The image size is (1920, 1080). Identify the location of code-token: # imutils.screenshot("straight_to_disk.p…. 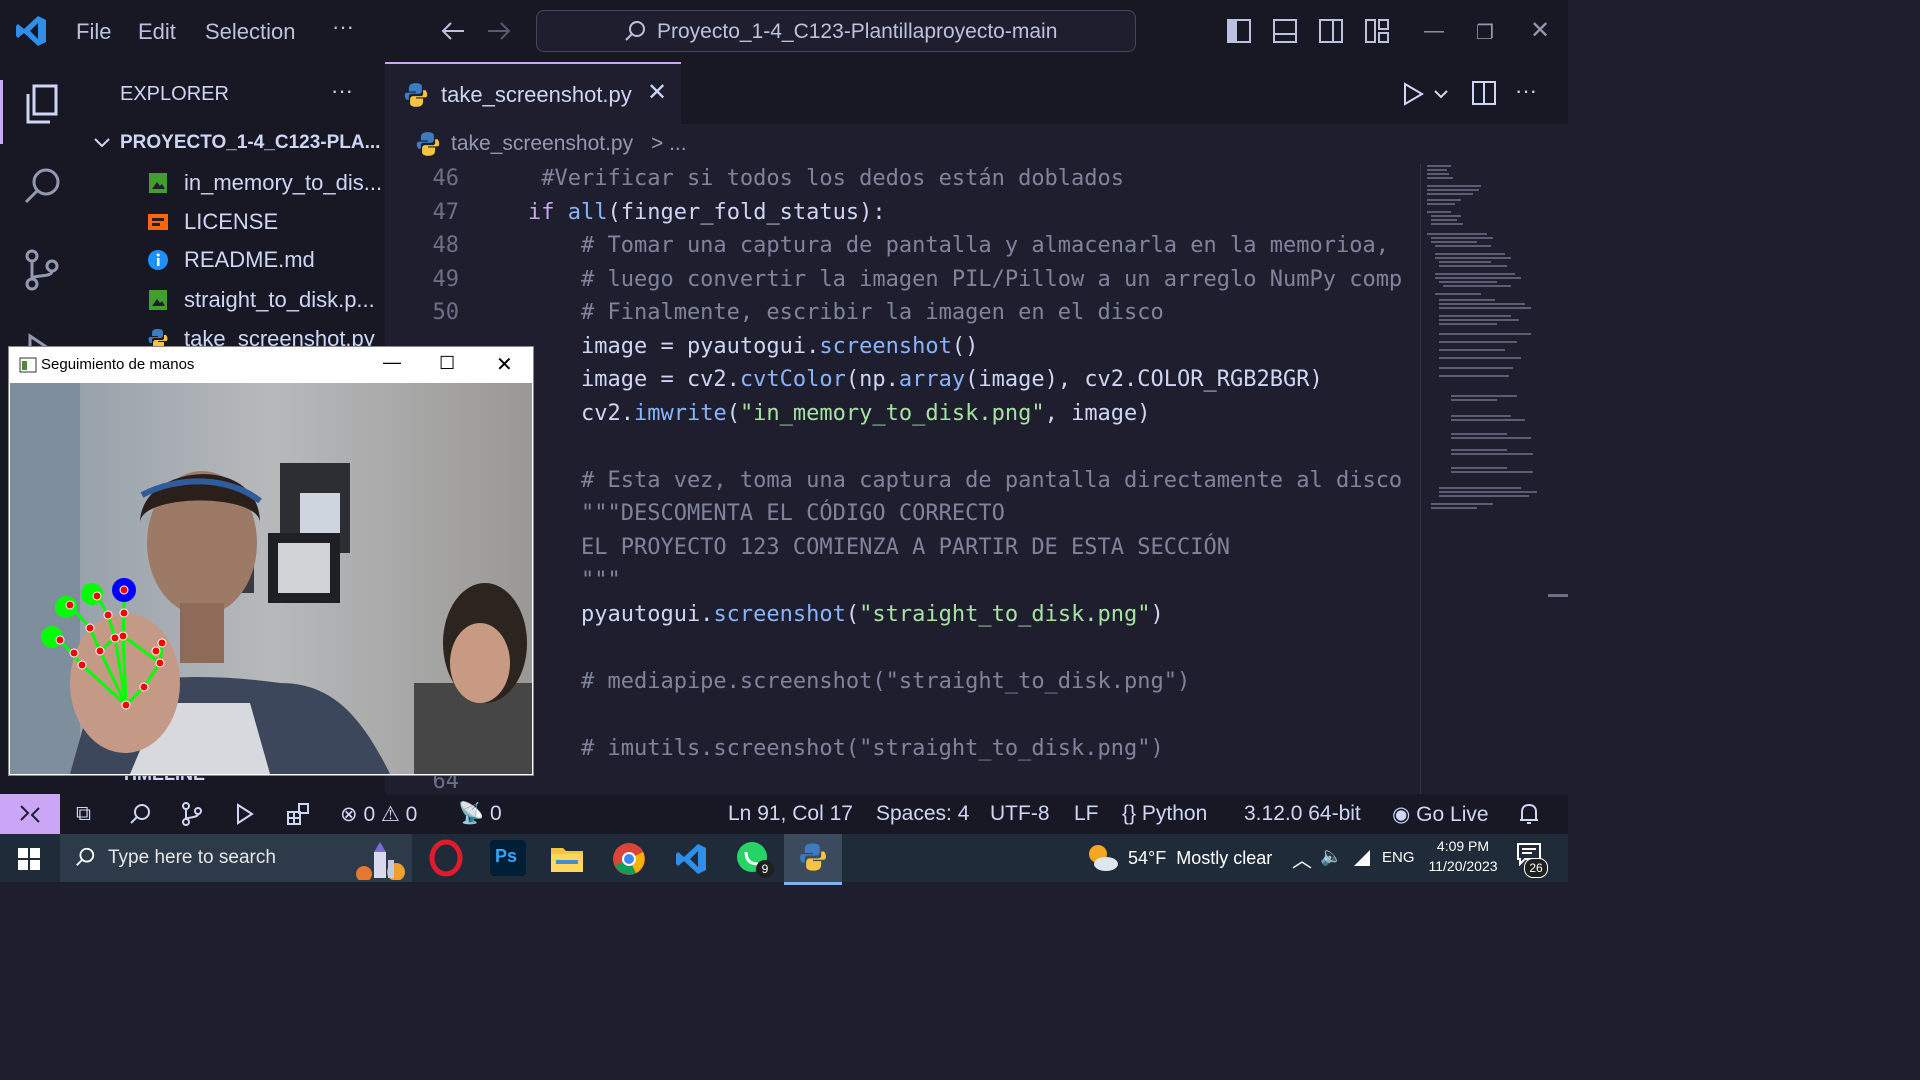
(846, 748).